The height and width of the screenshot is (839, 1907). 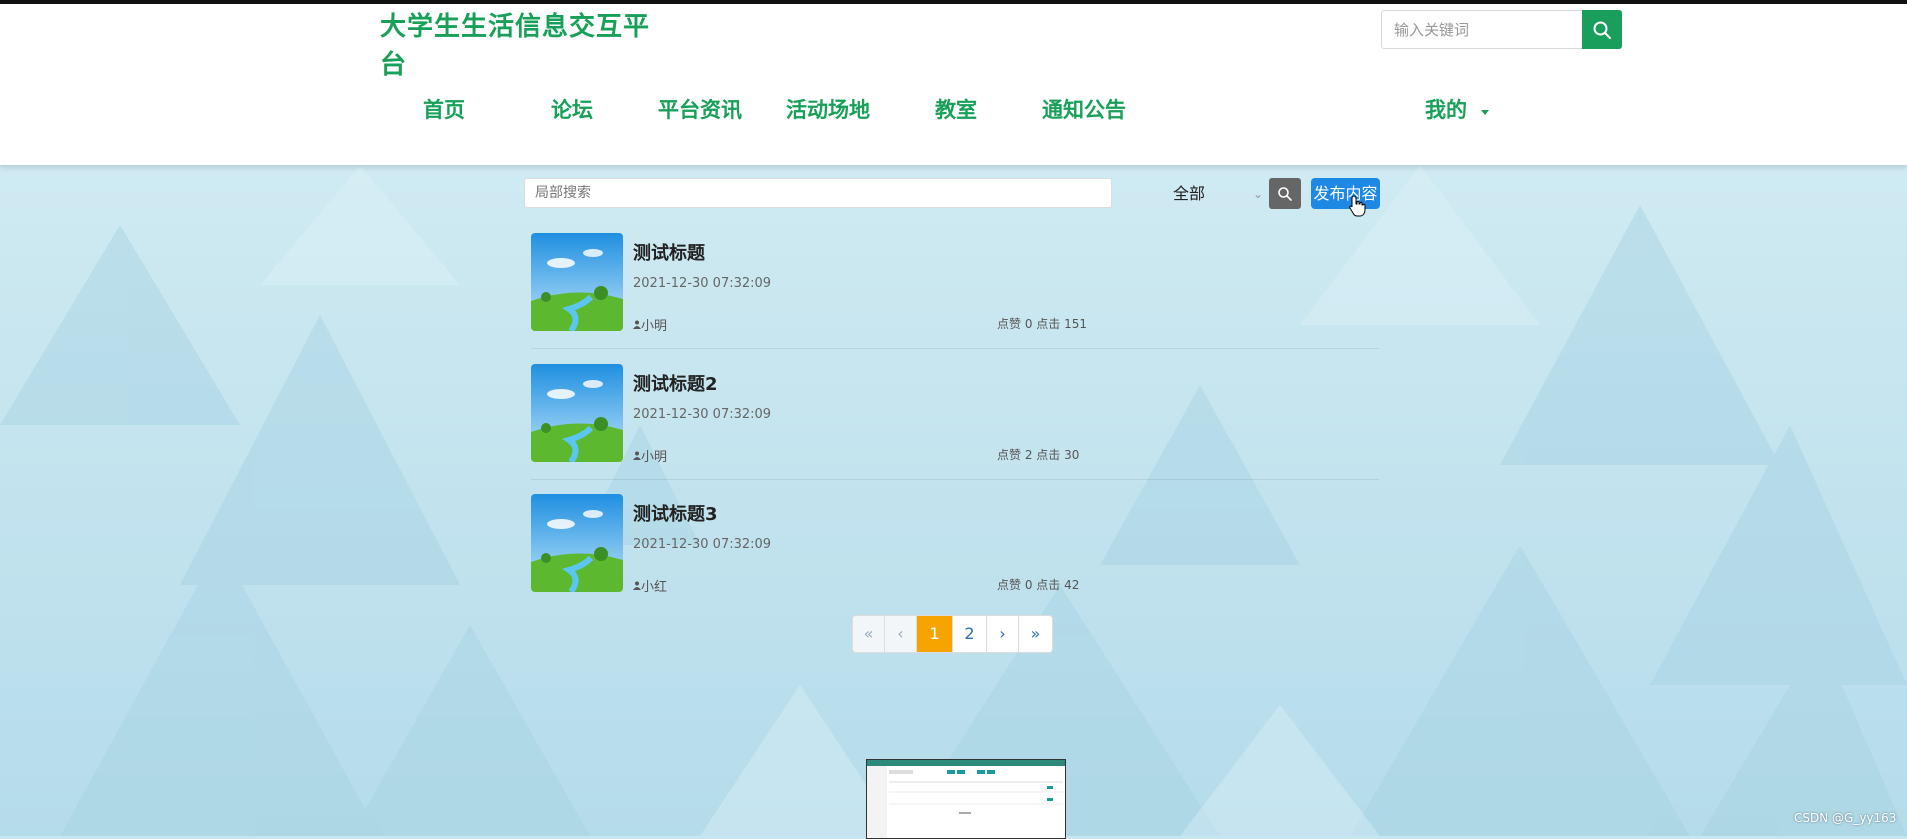 I want to click on nav-me-dropdown: 我的, so click(x=1446, y=110).